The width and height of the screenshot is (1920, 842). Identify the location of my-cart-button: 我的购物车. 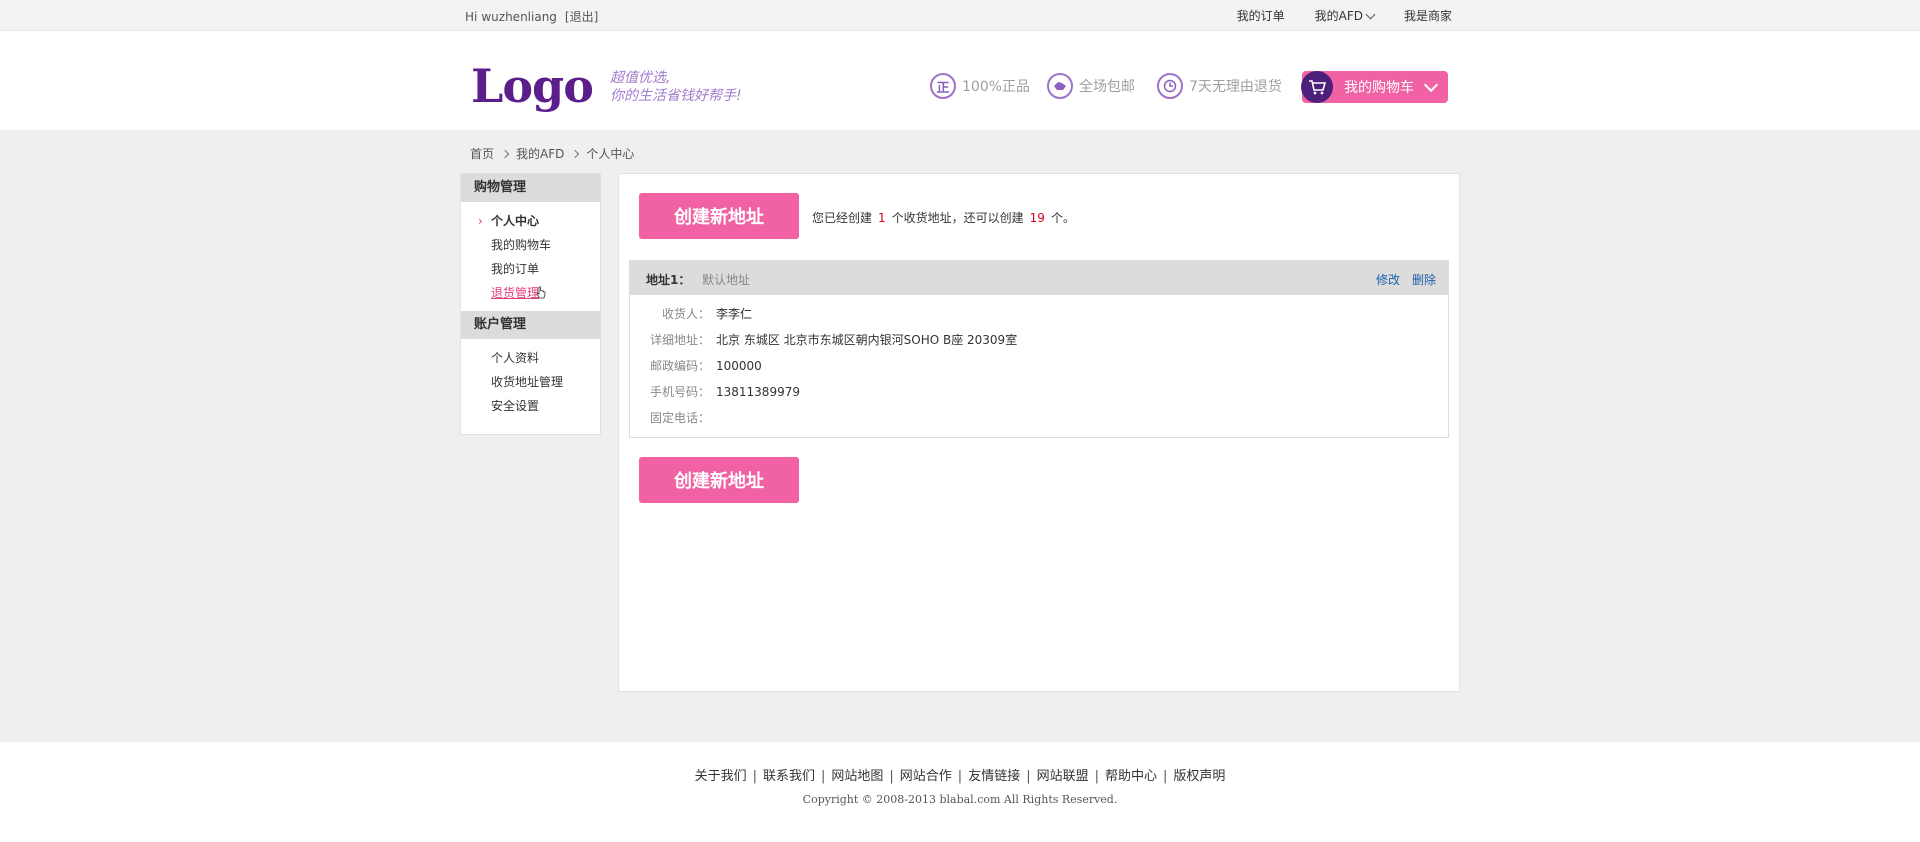
(1374, 87).